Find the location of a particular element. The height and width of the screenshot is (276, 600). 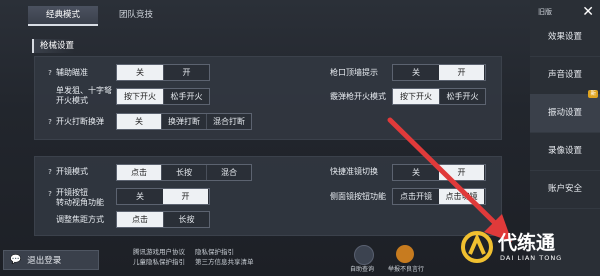

scope-mode-toggle: 点击 长按 混合 is located at coordinates (184, 172).